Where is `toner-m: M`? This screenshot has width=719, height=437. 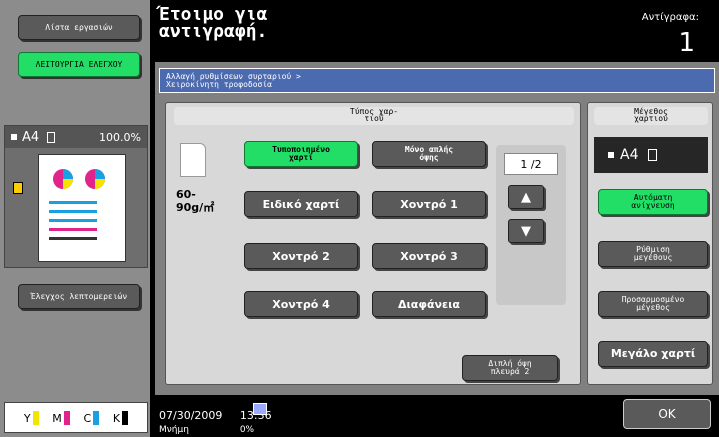 toner-m: M is located at coordinates (61, 417).